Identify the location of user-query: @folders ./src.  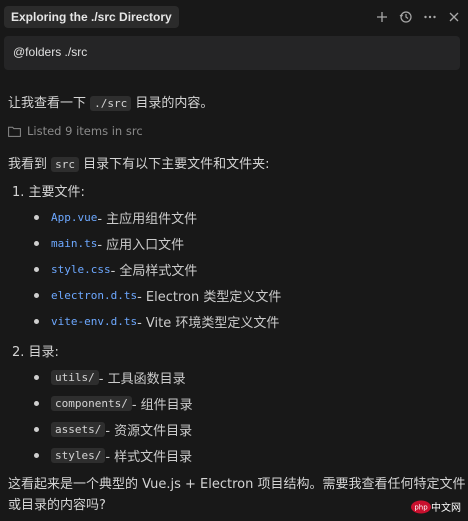
(232, 53).